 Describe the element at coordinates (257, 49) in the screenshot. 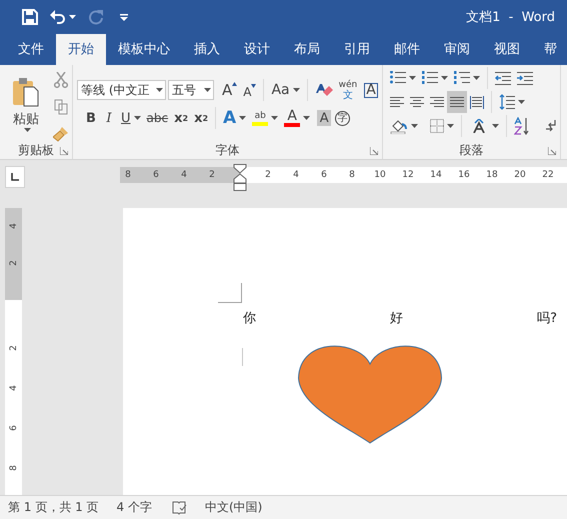

I see `ribbon-tab: 设计` at that location.